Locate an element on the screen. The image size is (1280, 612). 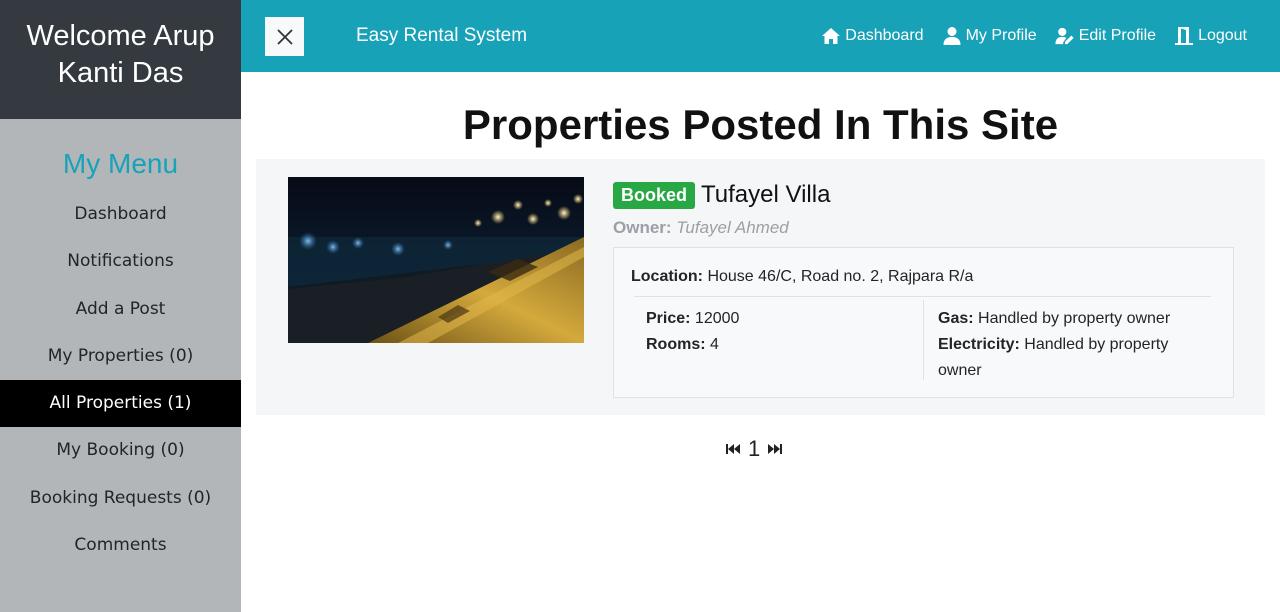
nav-dashboard-label: Dashboard is located at coordinates (884, 35).